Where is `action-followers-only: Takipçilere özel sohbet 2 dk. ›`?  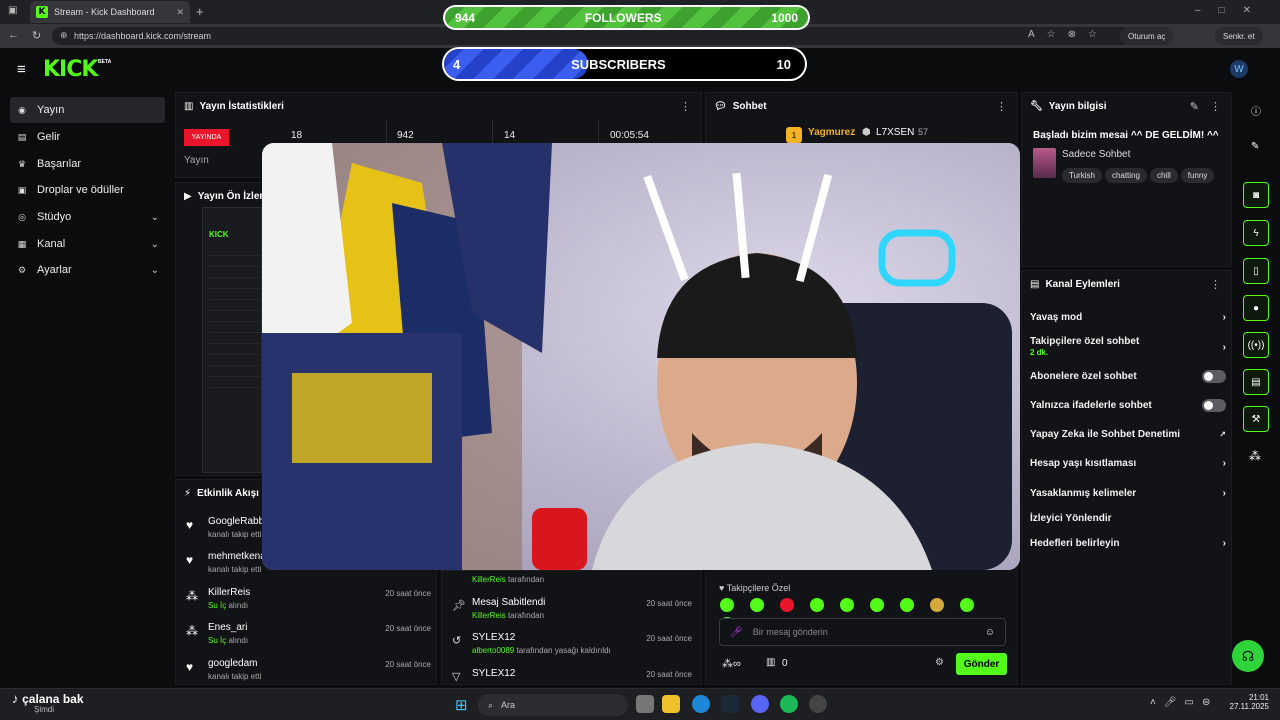 action-followers-only: Takipçilere özel sohbet 2 dk. › is located at coordinates (1128, 347).